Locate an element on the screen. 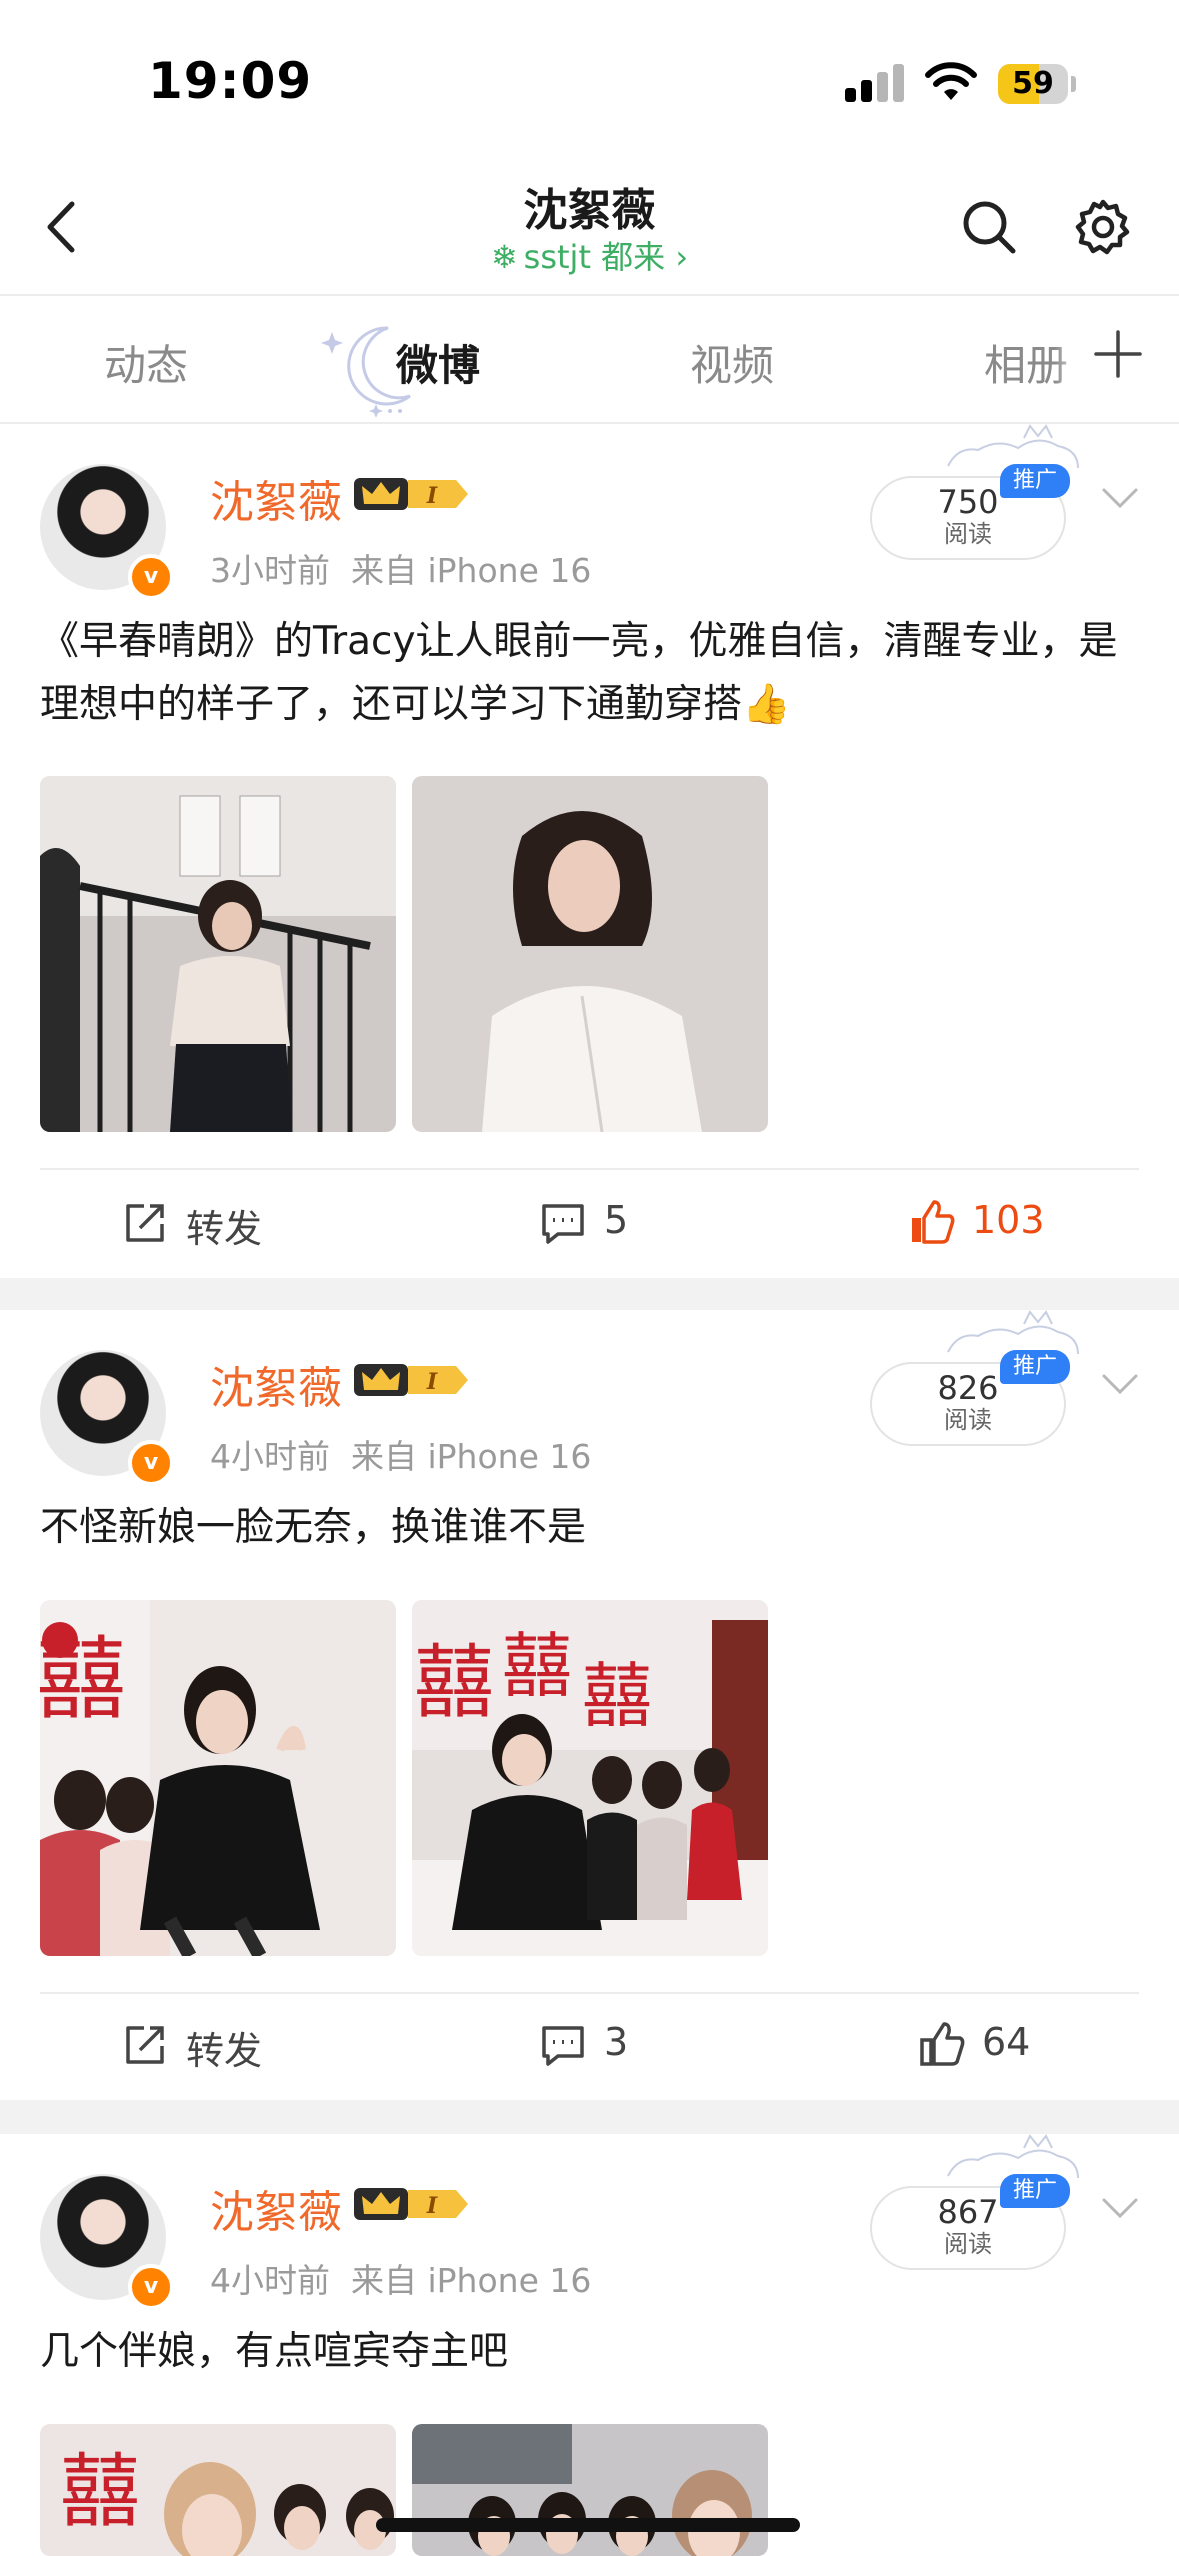 The width and height of the screenshot is (1179, 2556). signal-icon is located at coordinates (875, 82).